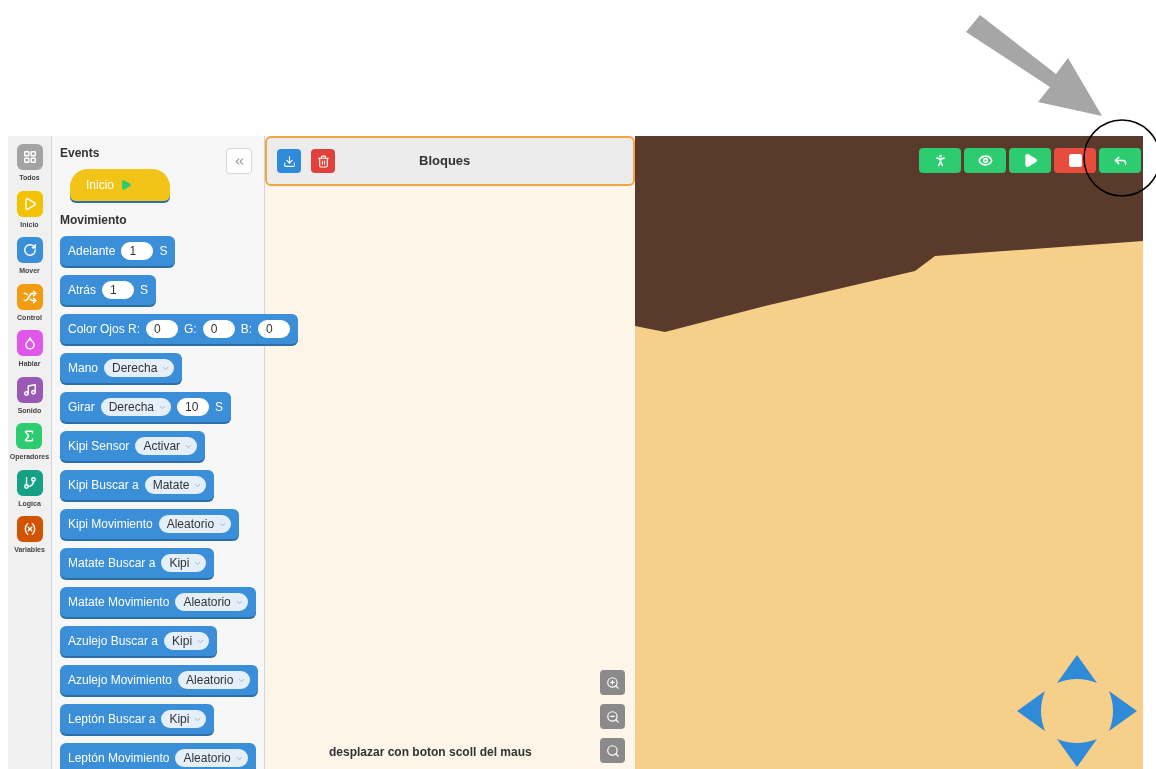 The image size is (1156, 769). I want to click on block-label: Kipi Movimiento, so click(110, 524).